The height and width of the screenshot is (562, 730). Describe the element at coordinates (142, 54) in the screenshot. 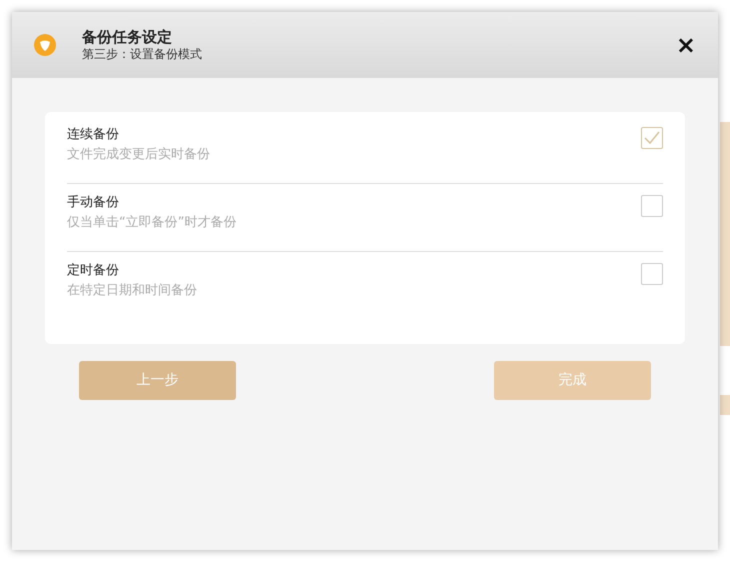

I see `dialog-subtitle: 第三步：设置备份模式` at that location.